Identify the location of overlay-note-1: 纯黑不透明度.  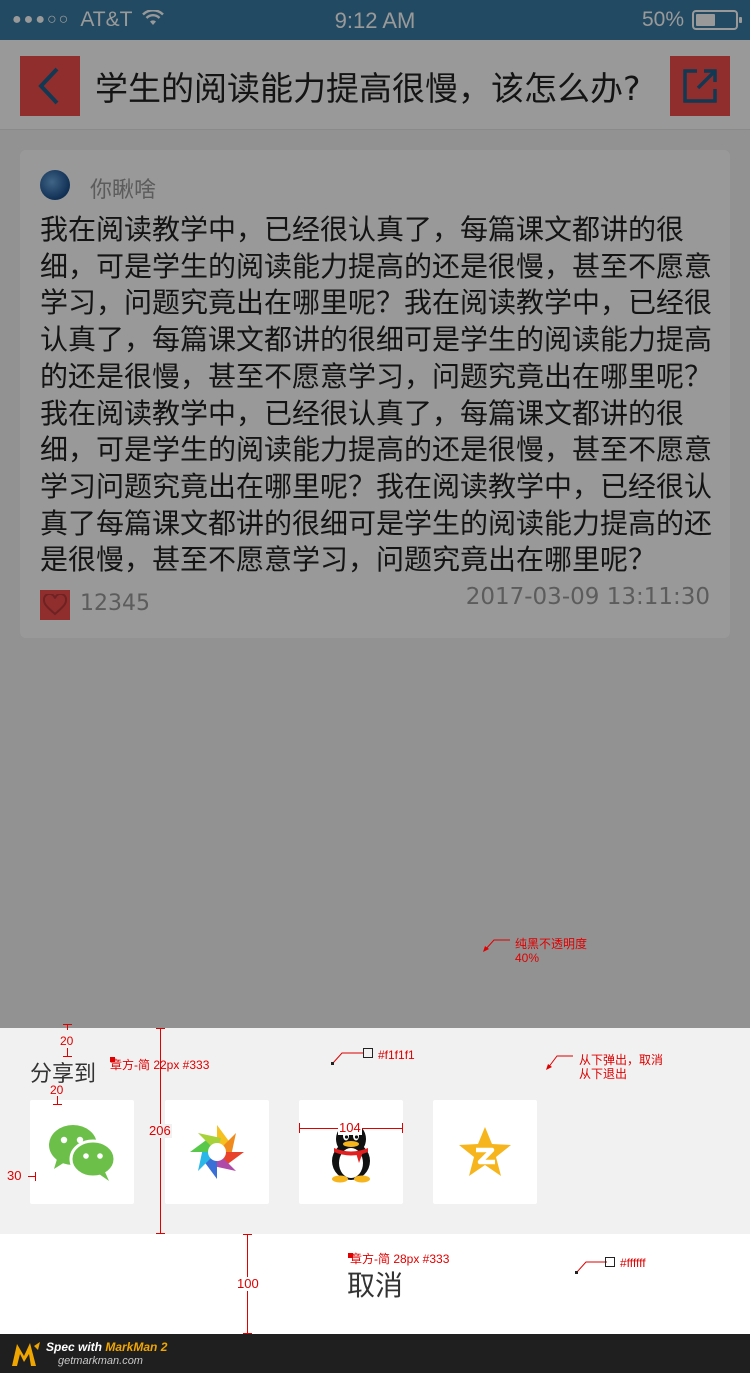
(551, 944).